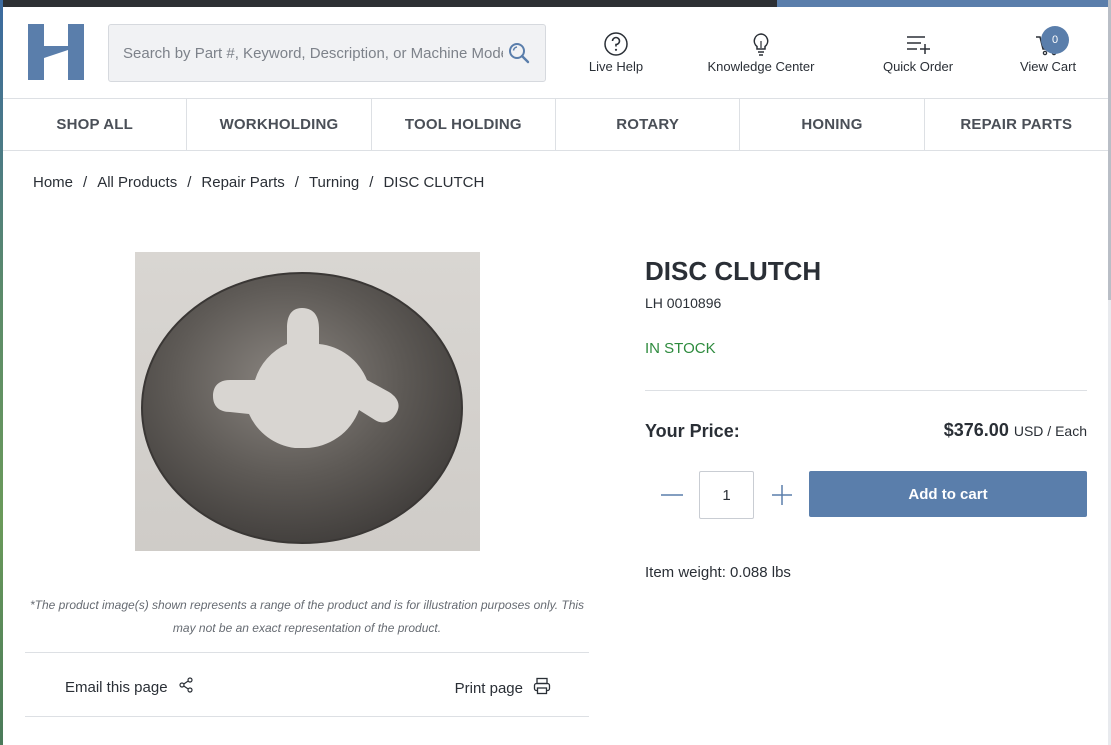  I want to click on email-page-label: Email this page, so click(116, 687).